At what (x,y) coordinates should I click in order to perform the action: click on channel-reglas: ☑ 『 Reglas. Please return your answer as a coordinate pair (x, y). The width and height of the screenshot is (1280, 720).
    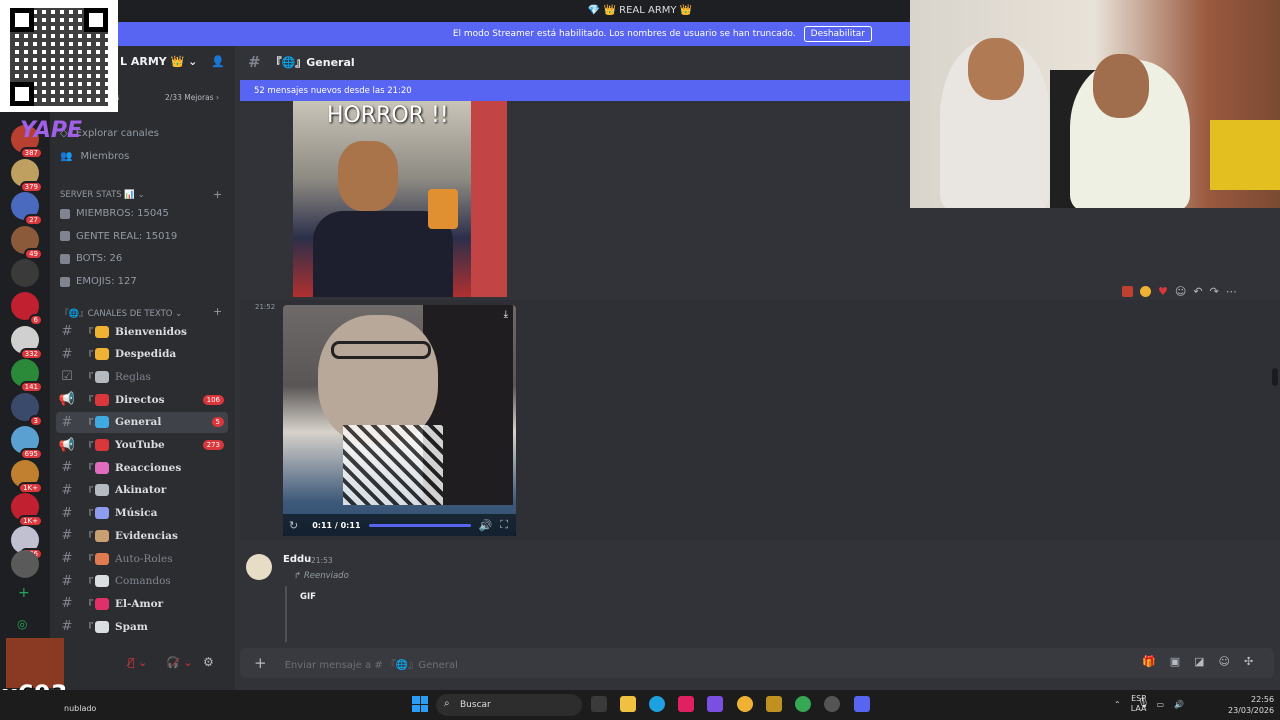
    Looking at the image, I should click on (142, 376).